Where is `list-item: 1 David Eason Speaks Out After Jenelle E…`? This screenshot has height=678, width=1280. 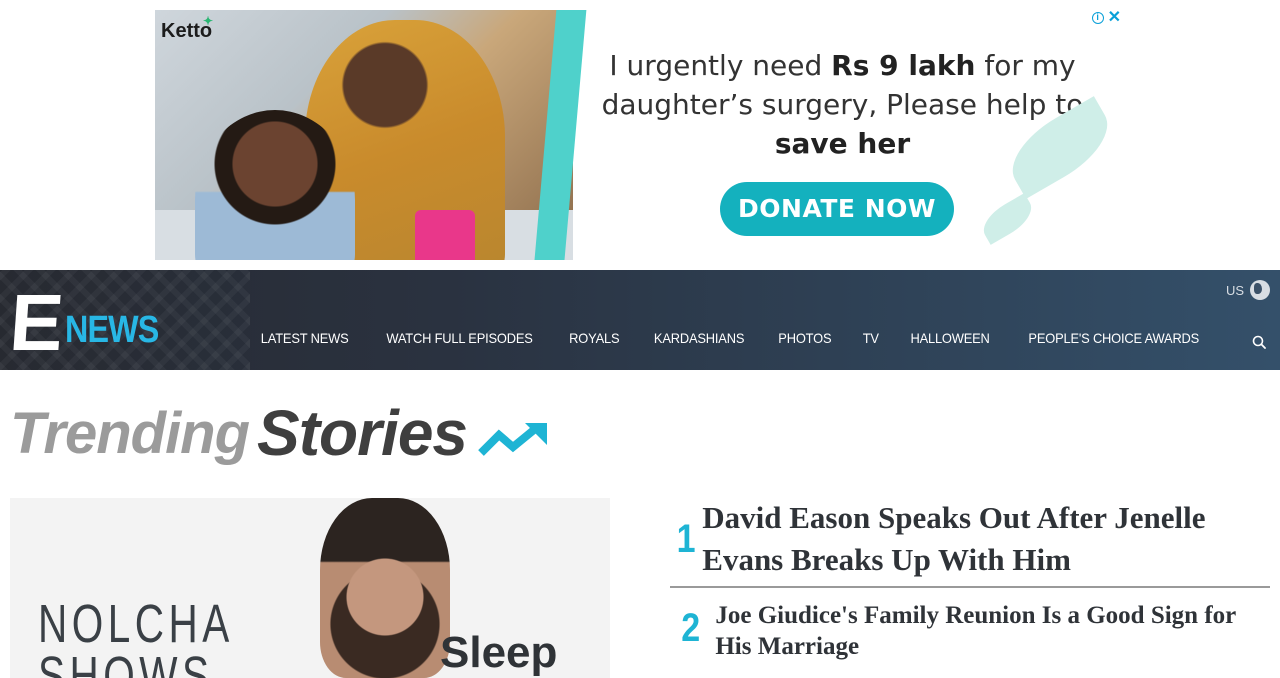 list-item: 1 David Eason Speaks Out After Jenelle E… is located at coordinates (970, 540).